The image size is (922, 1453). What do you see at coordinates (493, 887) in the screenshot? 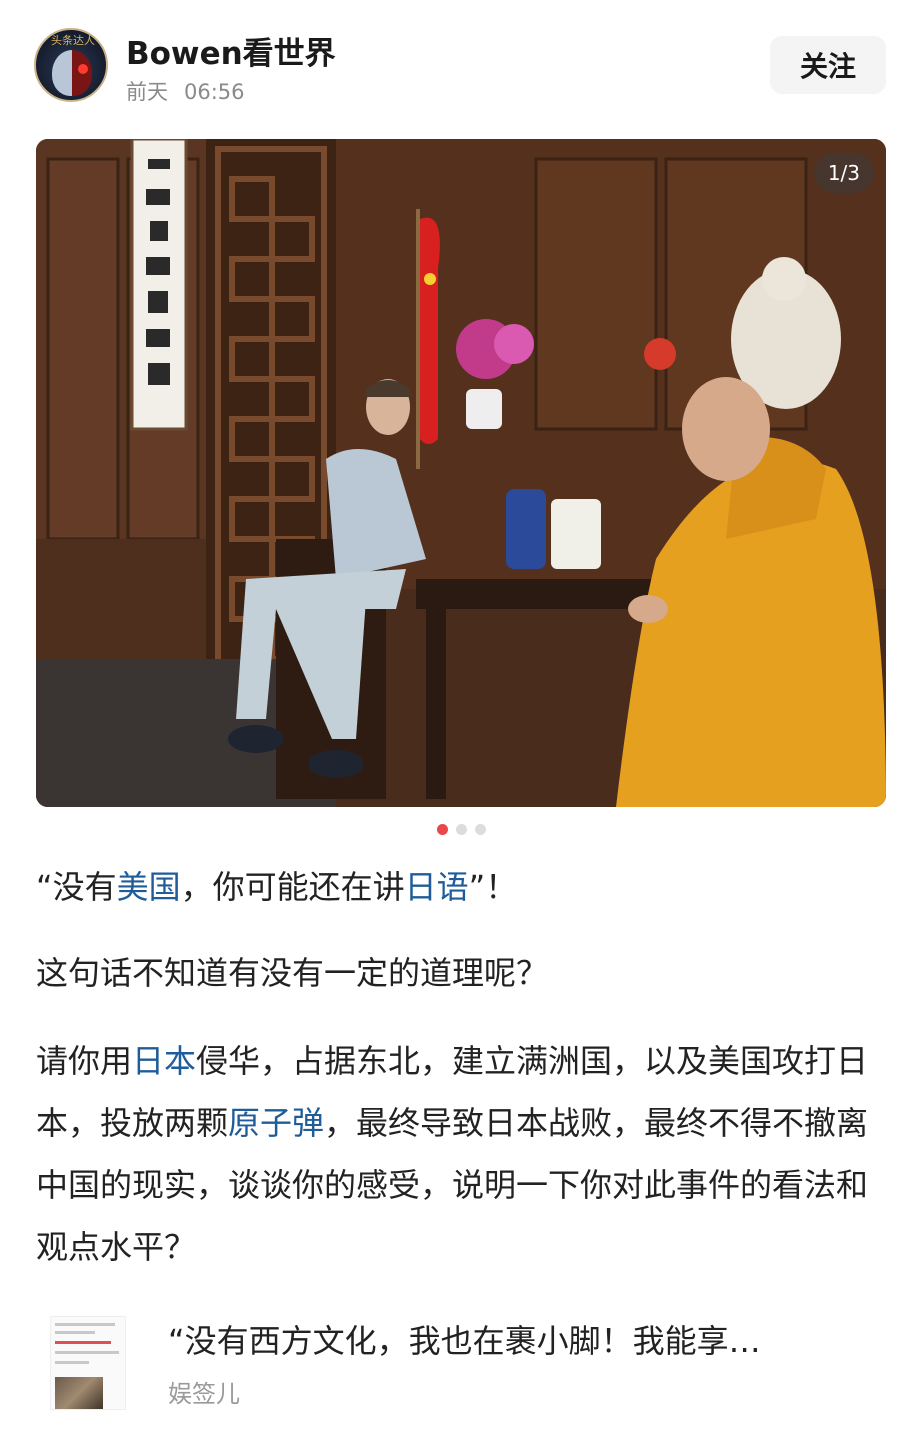
I see `article-text: ”！` at bounding box center [493, 887].